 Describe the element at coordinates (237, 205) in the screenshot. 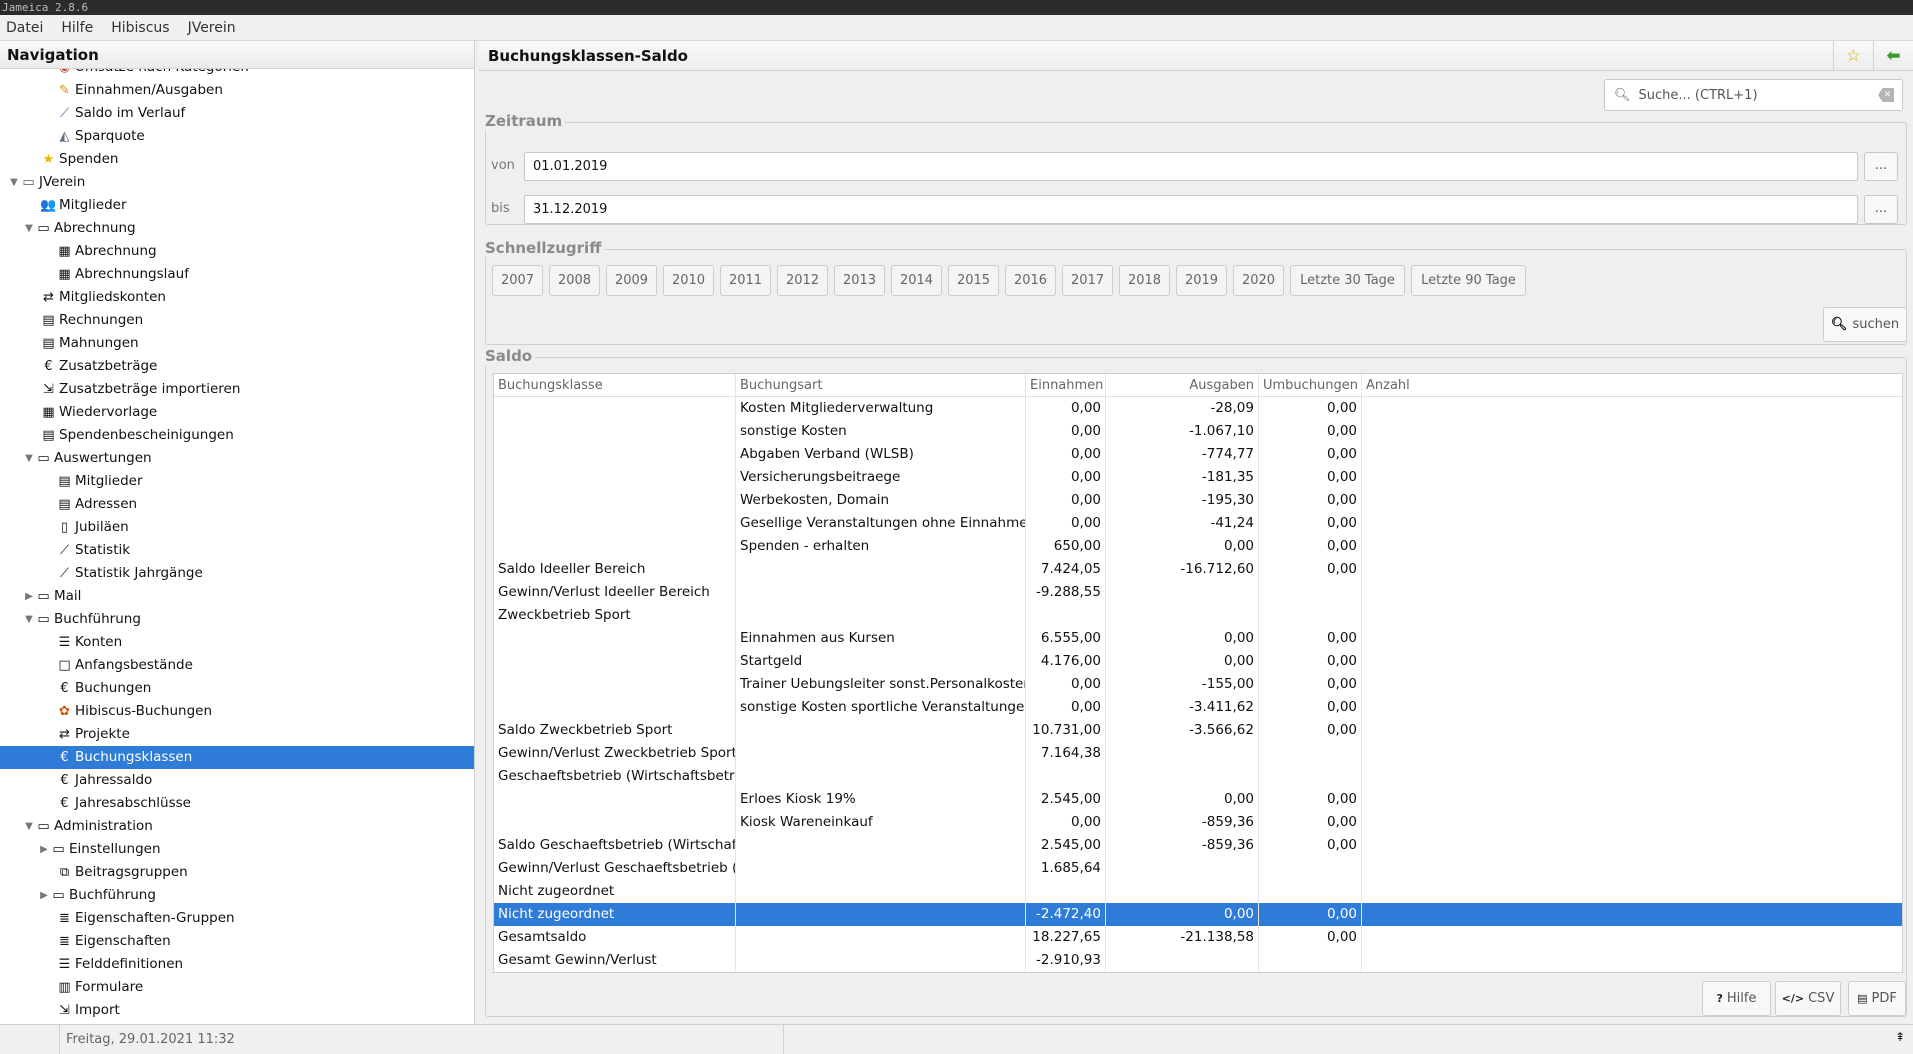

I see `nav-item: 👥 Mitglieder` at that location.